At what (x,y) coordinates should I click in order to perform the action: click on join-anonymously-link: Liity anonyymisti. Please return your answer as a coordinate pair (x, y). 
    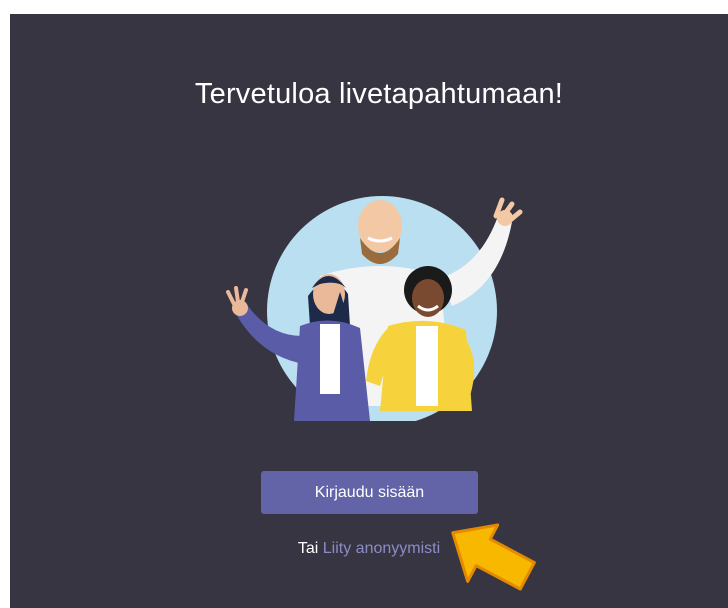
    Looking at the image, I should click on (381, 548).